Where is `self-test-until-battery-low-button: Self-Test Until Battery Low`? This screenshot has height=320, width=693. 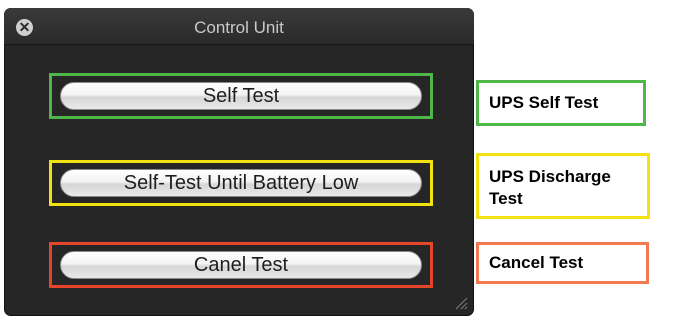 self-test-until-battery-low-button: Self-Test Until Battery Low is located at coordinates (241, 183).